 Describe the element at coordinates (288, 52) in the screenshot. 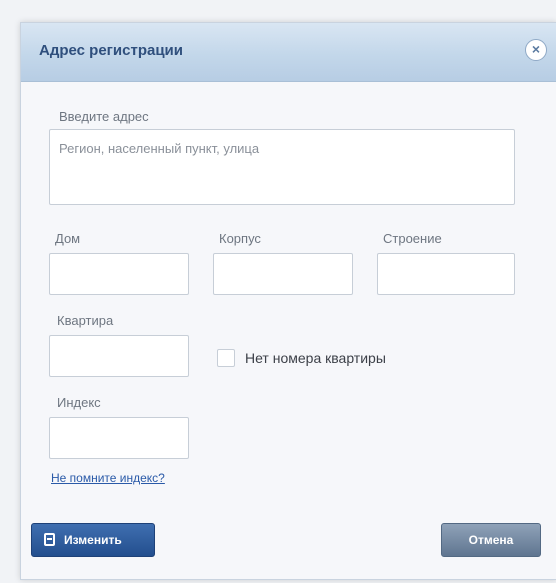

I see `dialog-header: Адрес регистрации ×` at that location.